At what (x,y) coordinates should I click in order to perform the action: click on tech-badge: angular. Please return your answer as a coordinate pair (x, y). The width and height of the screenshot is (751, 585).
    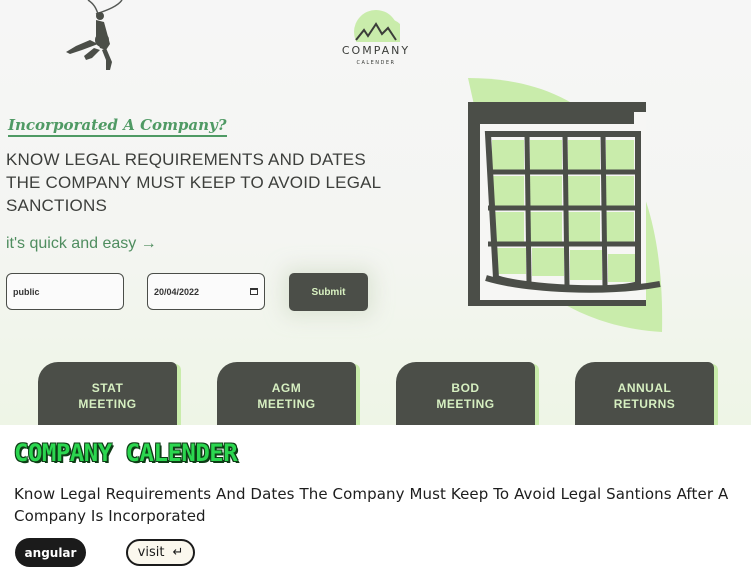
    Looking at the image, I should click on (50, 552).